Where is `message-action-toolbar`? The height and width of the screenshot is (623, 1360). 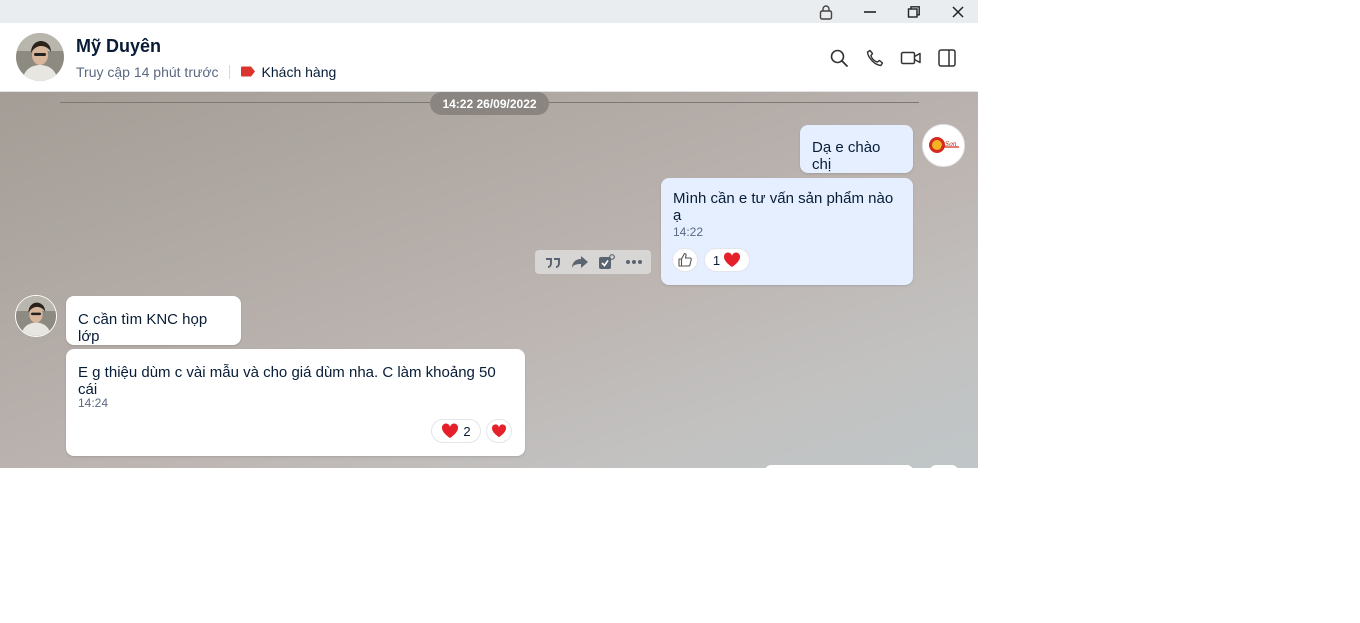 message-action-toolbar is located at coordinates (593, 262).